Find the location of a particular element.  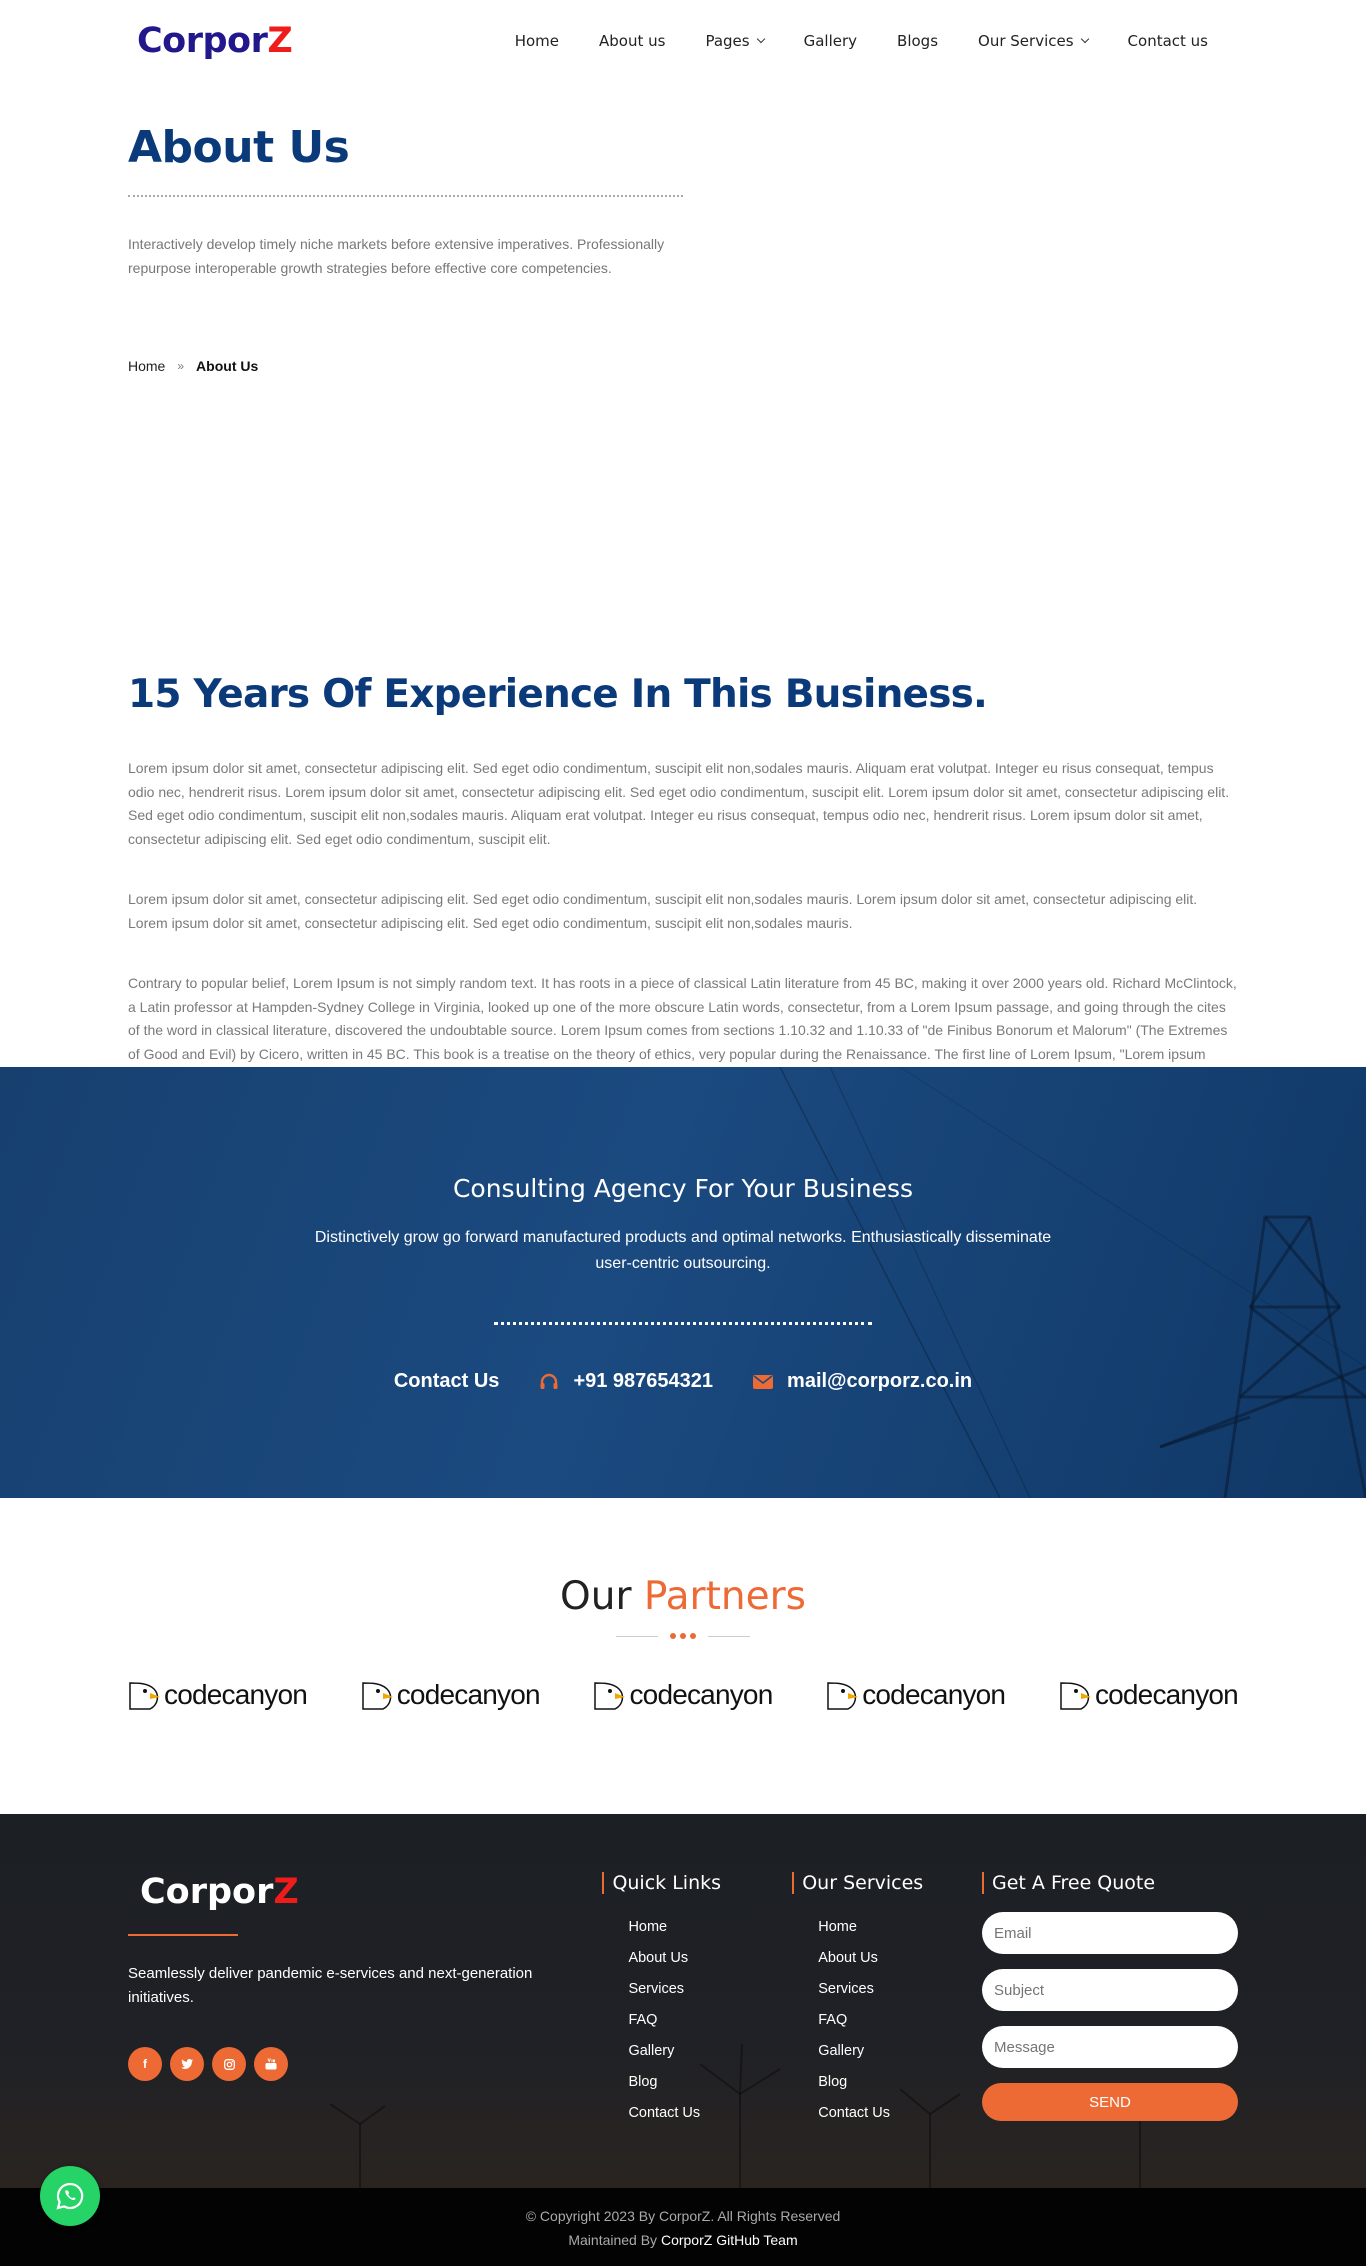

banner-divider is located at coordinates (683, 1323).